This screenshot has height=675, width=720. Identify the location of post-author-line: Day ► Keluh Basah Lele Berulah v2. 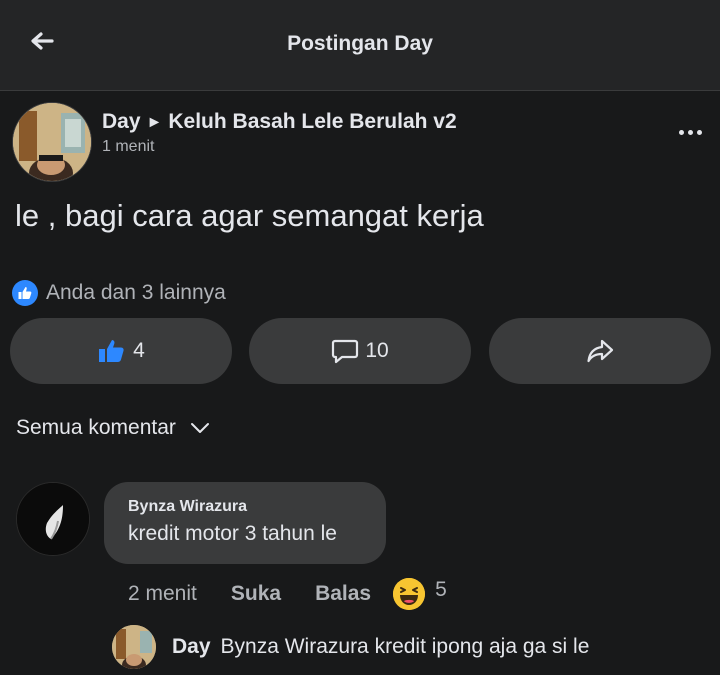
(279, 122).